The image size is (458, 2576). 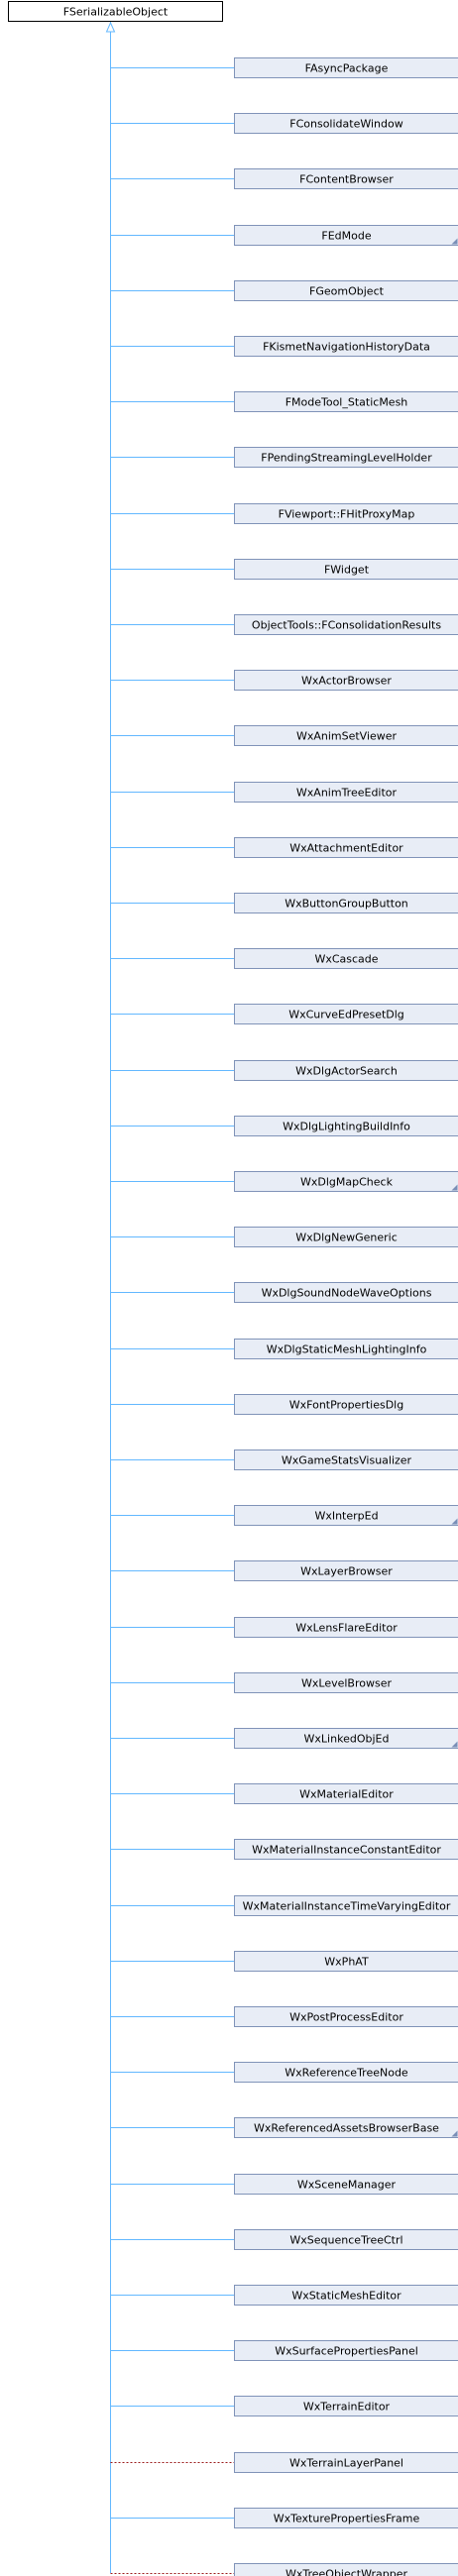 I want to click on derived-class-label: WxDlgMapCheck, so click(x=347, y=1182).